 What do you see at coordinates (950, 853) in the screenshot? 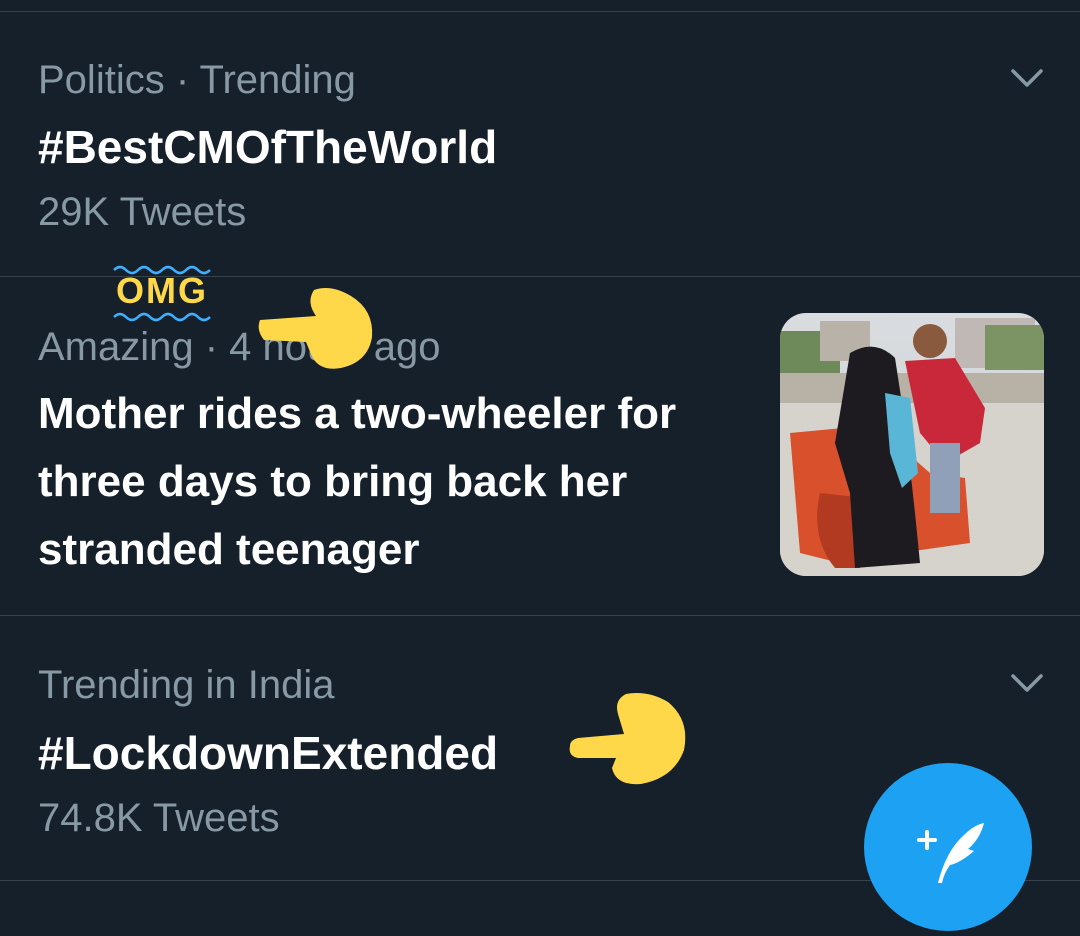
I see `compose-tweet-icon` at bounding box center [950, 853].